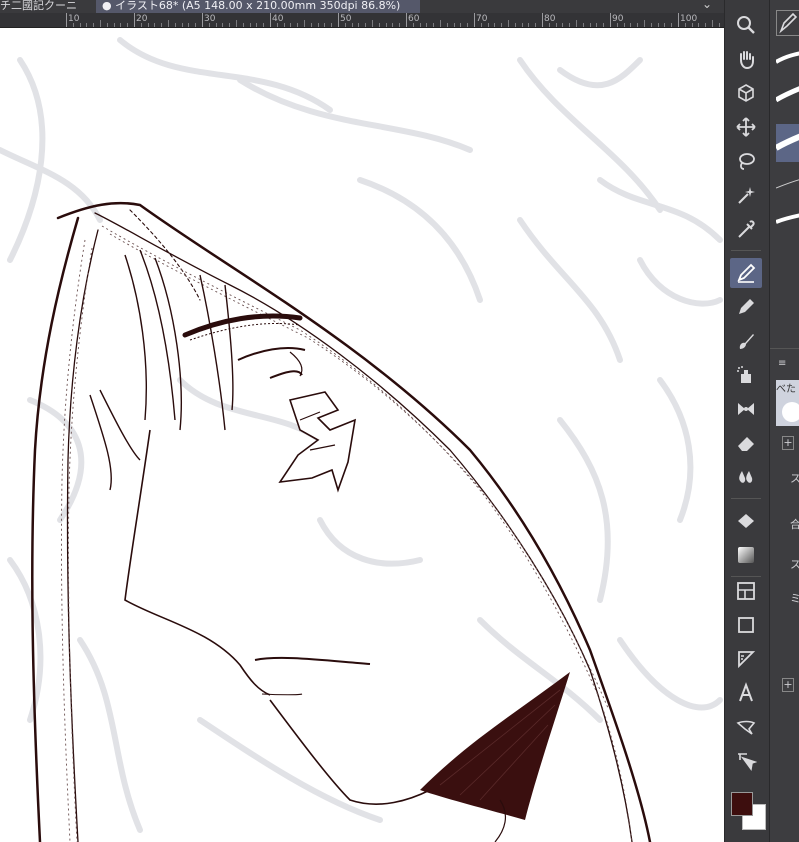  Describe the element at coordinates (746, 498) in the screenshot. I see `tool-separator` at that location.